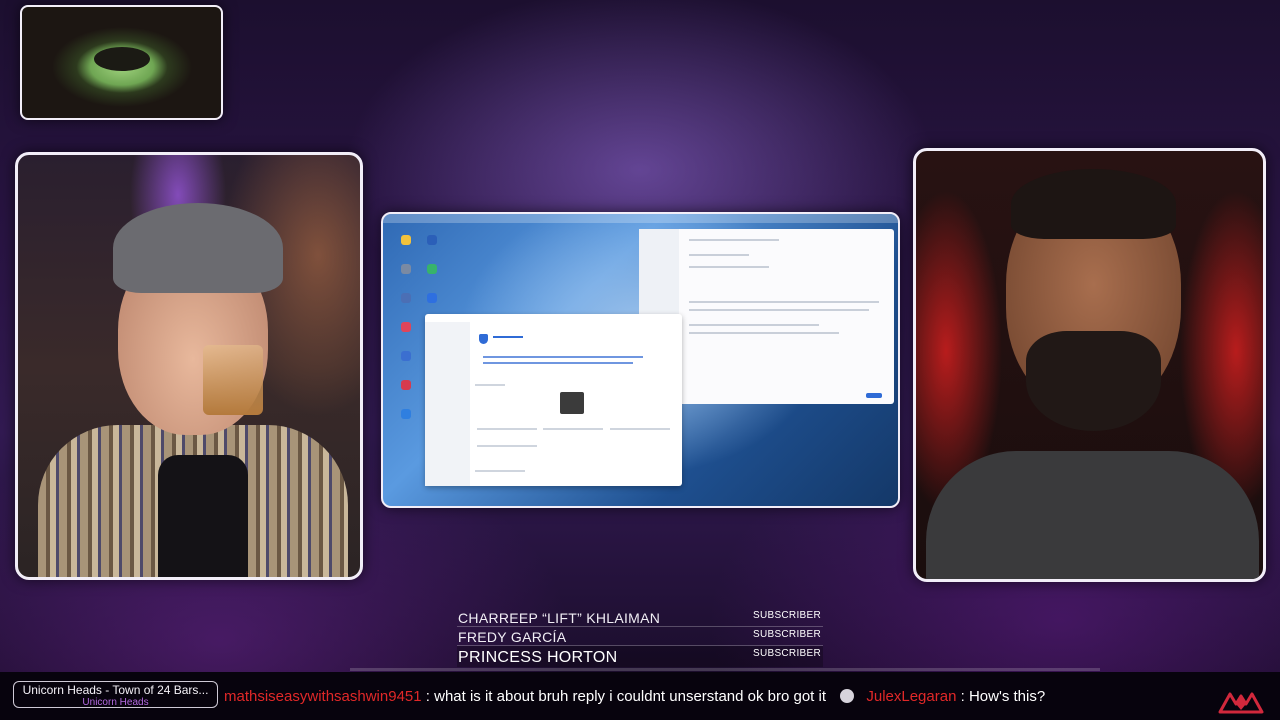 This screenshot has width=1280, height=720. What do you see at coordinates (406, 414) in the screenshot?
I see `docker-app-icon` at bounding box center [406, 414].